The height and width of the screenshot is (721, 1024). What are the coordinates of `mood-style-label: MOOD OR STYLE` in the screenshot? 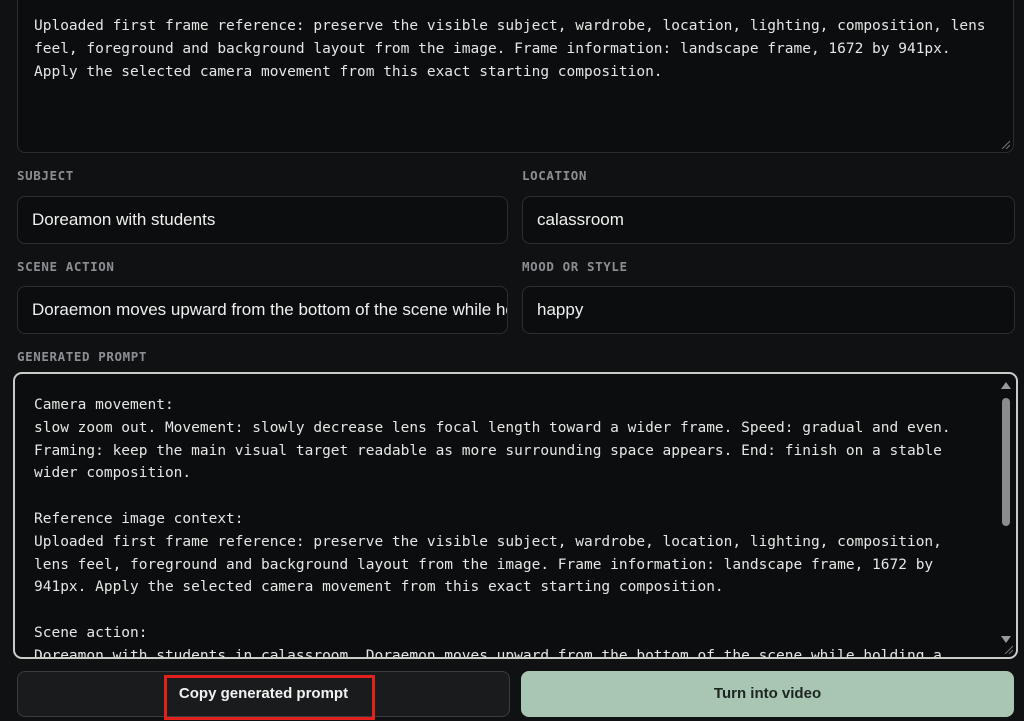 It's located at (575, 266).